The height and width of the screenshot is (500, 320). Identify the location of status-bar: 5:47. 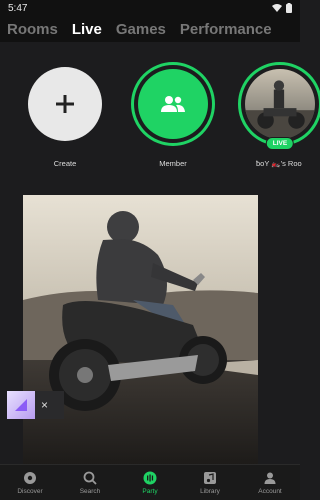
(150, 8).